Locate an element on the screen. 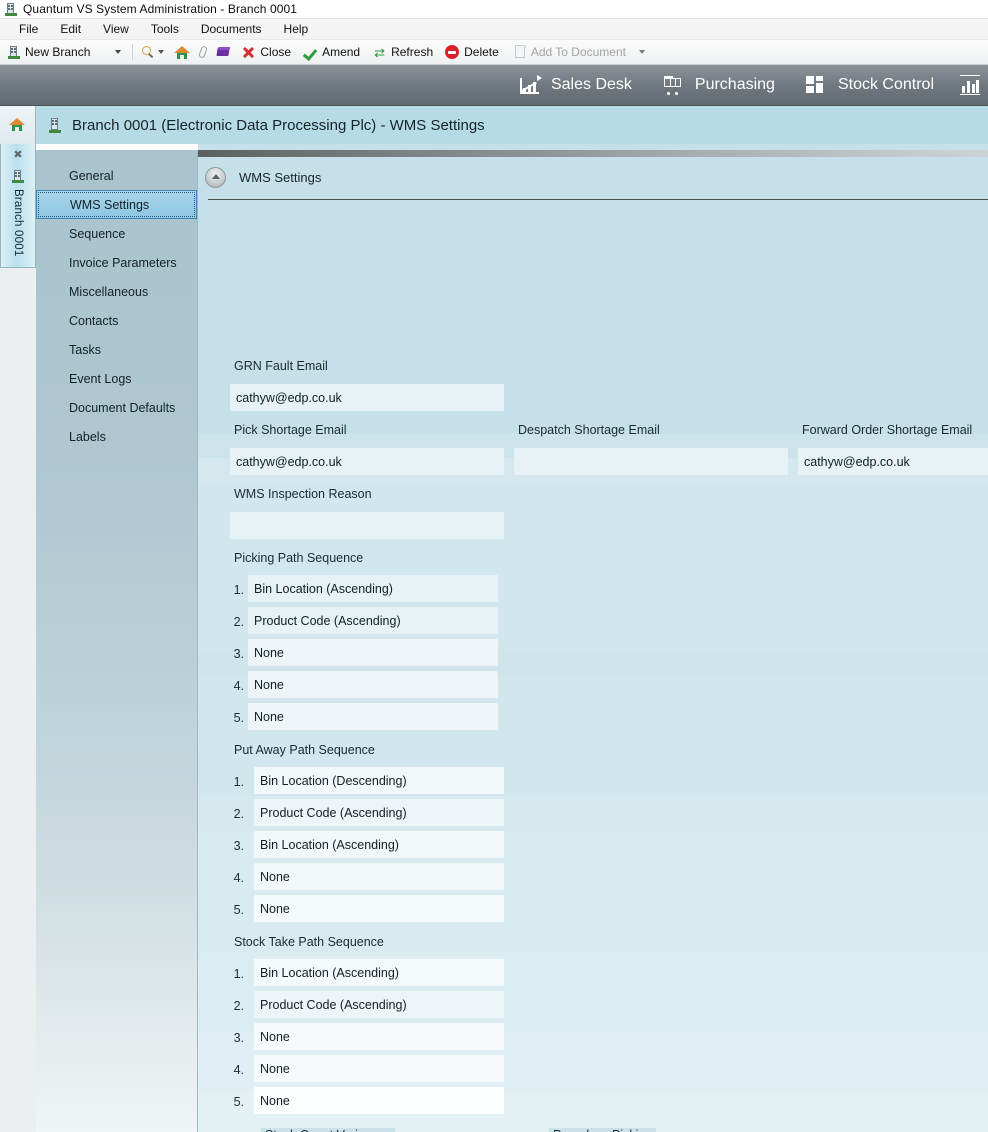  forward-order-shortage-email-label: Forward Order Shortage Email is located at coordinates (887, 430).